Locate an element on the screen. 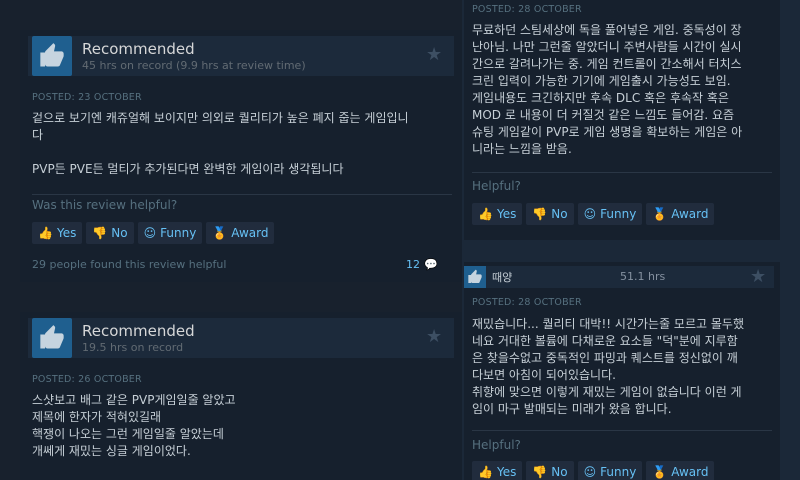 This screenshot has height=480, width=800. reviewer-header: 때양 is located at coordinates (619, 277).